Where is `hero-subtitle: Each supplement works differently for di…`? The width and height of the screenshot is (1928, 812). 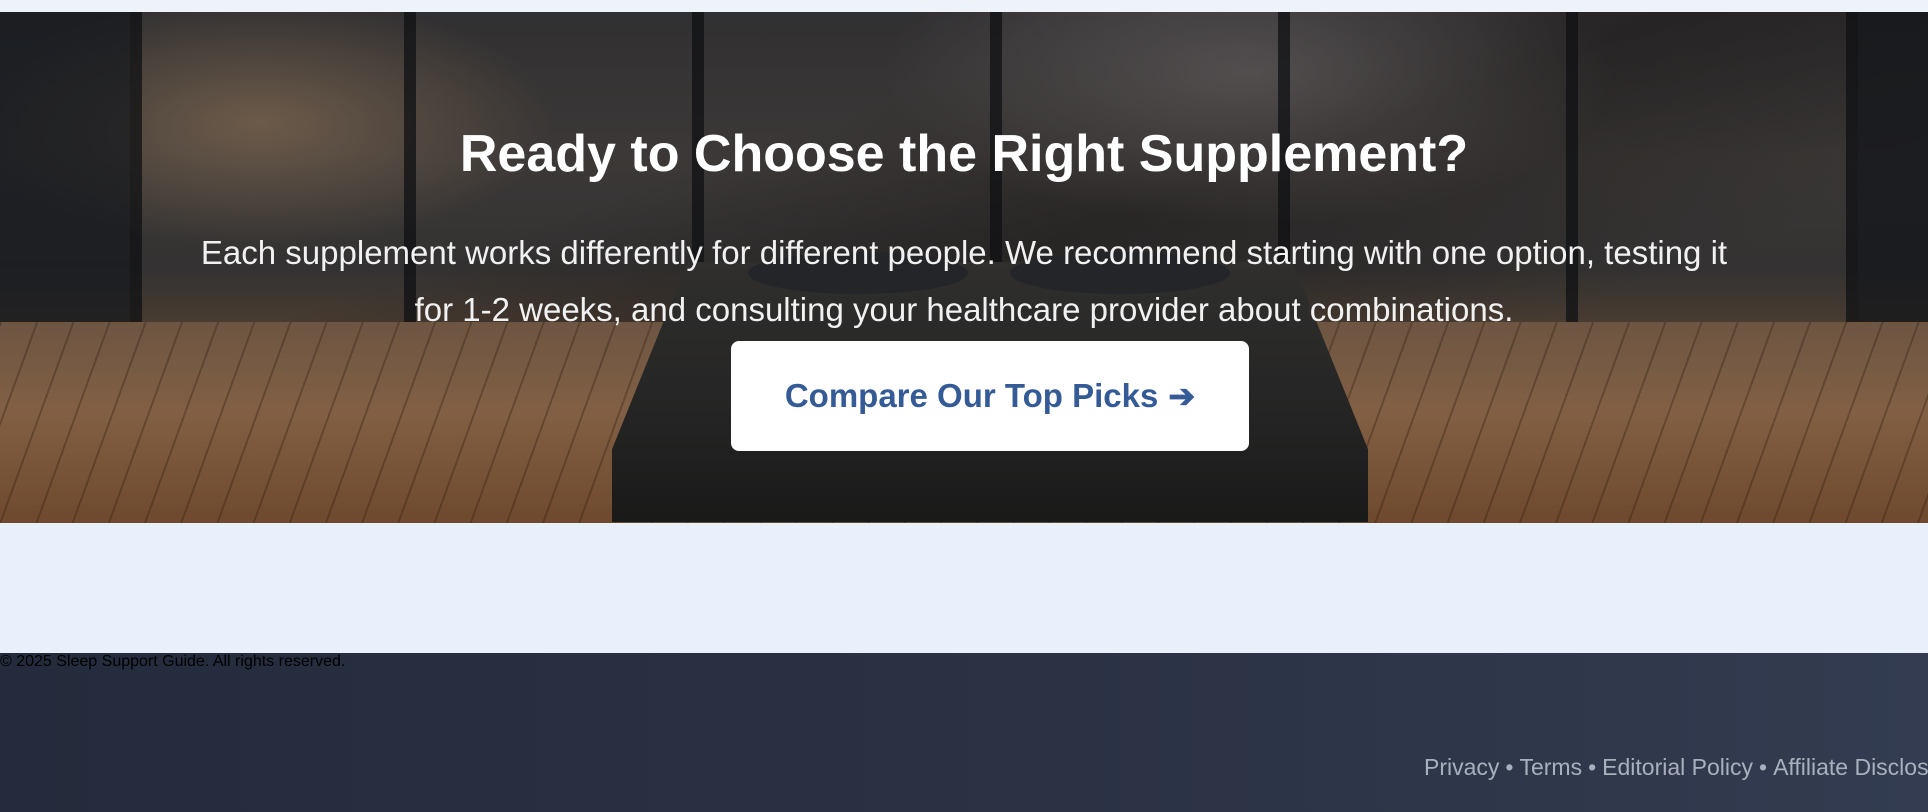
hero-subtitle: Each supplement works differently for di… is located at coordinates (964, 281).